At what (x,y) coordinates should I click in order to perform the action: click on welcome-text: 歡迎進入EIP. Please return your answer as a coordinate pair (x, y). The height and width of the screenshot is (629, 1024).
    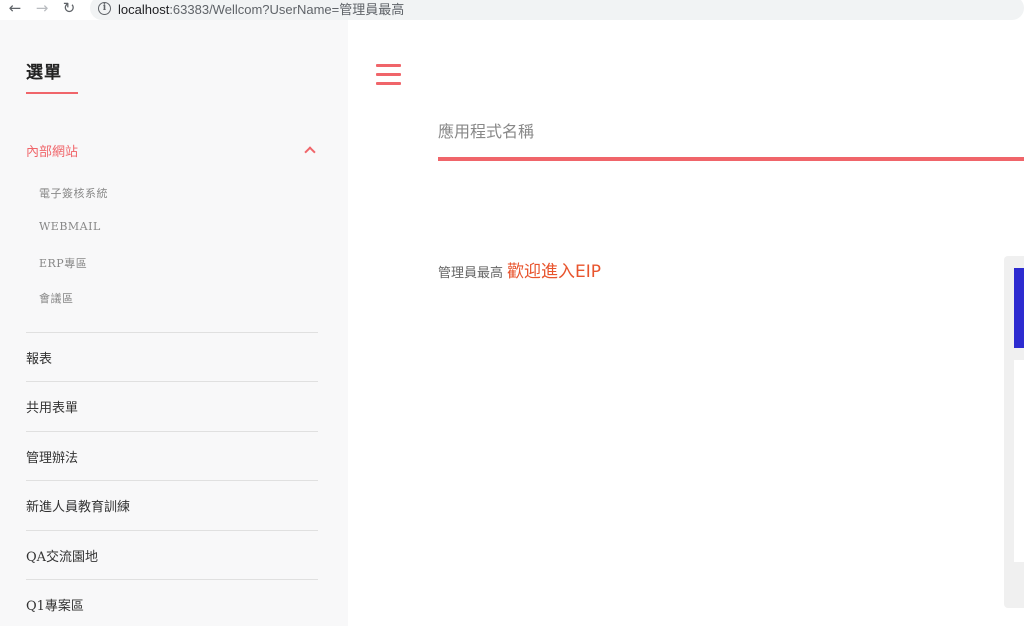
    Looking at the image, I should click on (554, 272).